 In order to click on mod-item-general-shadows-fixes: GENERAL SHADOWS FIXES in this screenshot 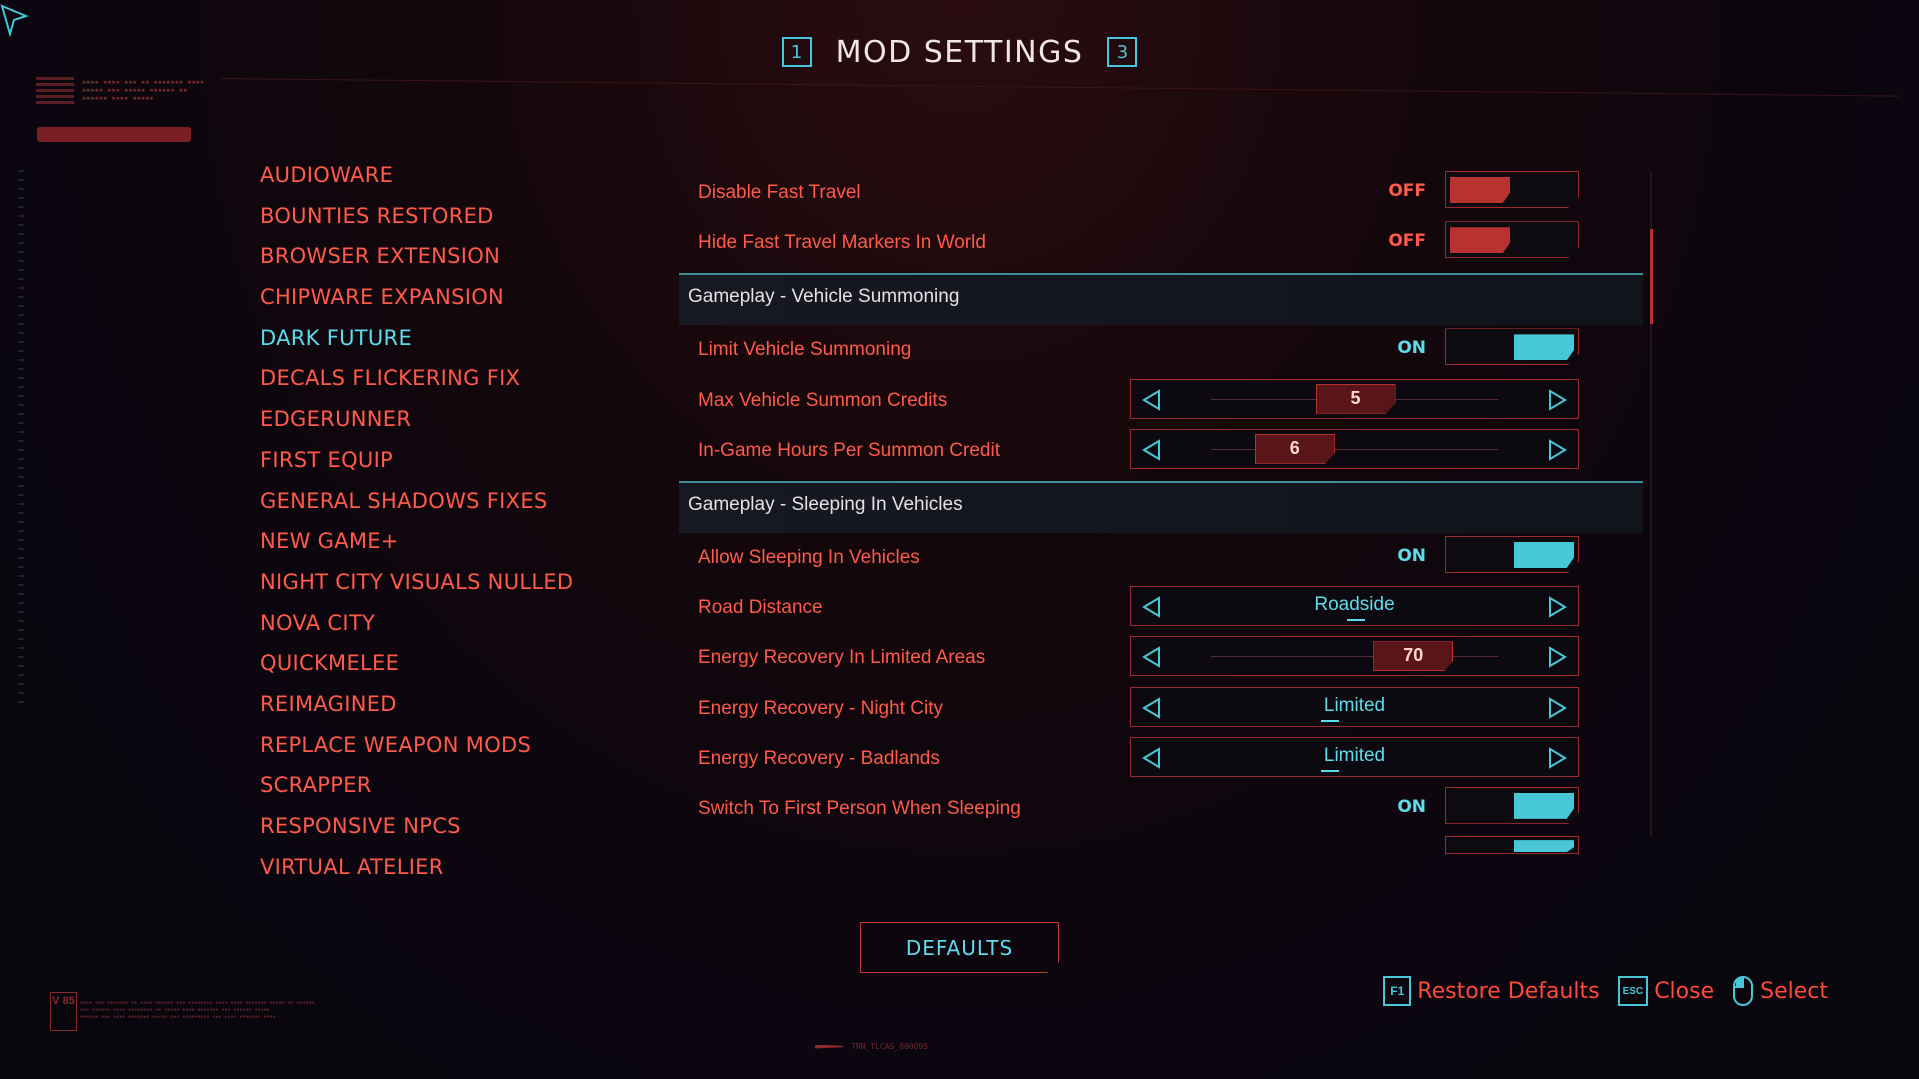, I will do `click(416, 501)`.